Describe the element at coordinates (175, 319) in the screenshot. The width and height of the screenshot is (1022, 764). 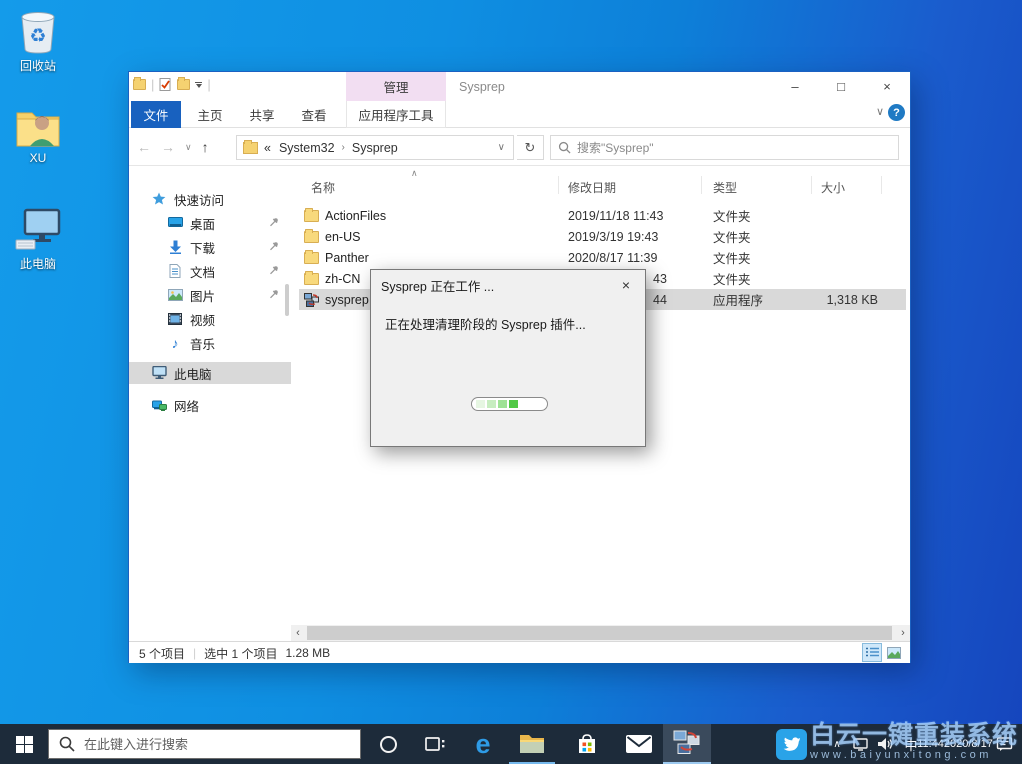
I see `videos-icon` at that location.